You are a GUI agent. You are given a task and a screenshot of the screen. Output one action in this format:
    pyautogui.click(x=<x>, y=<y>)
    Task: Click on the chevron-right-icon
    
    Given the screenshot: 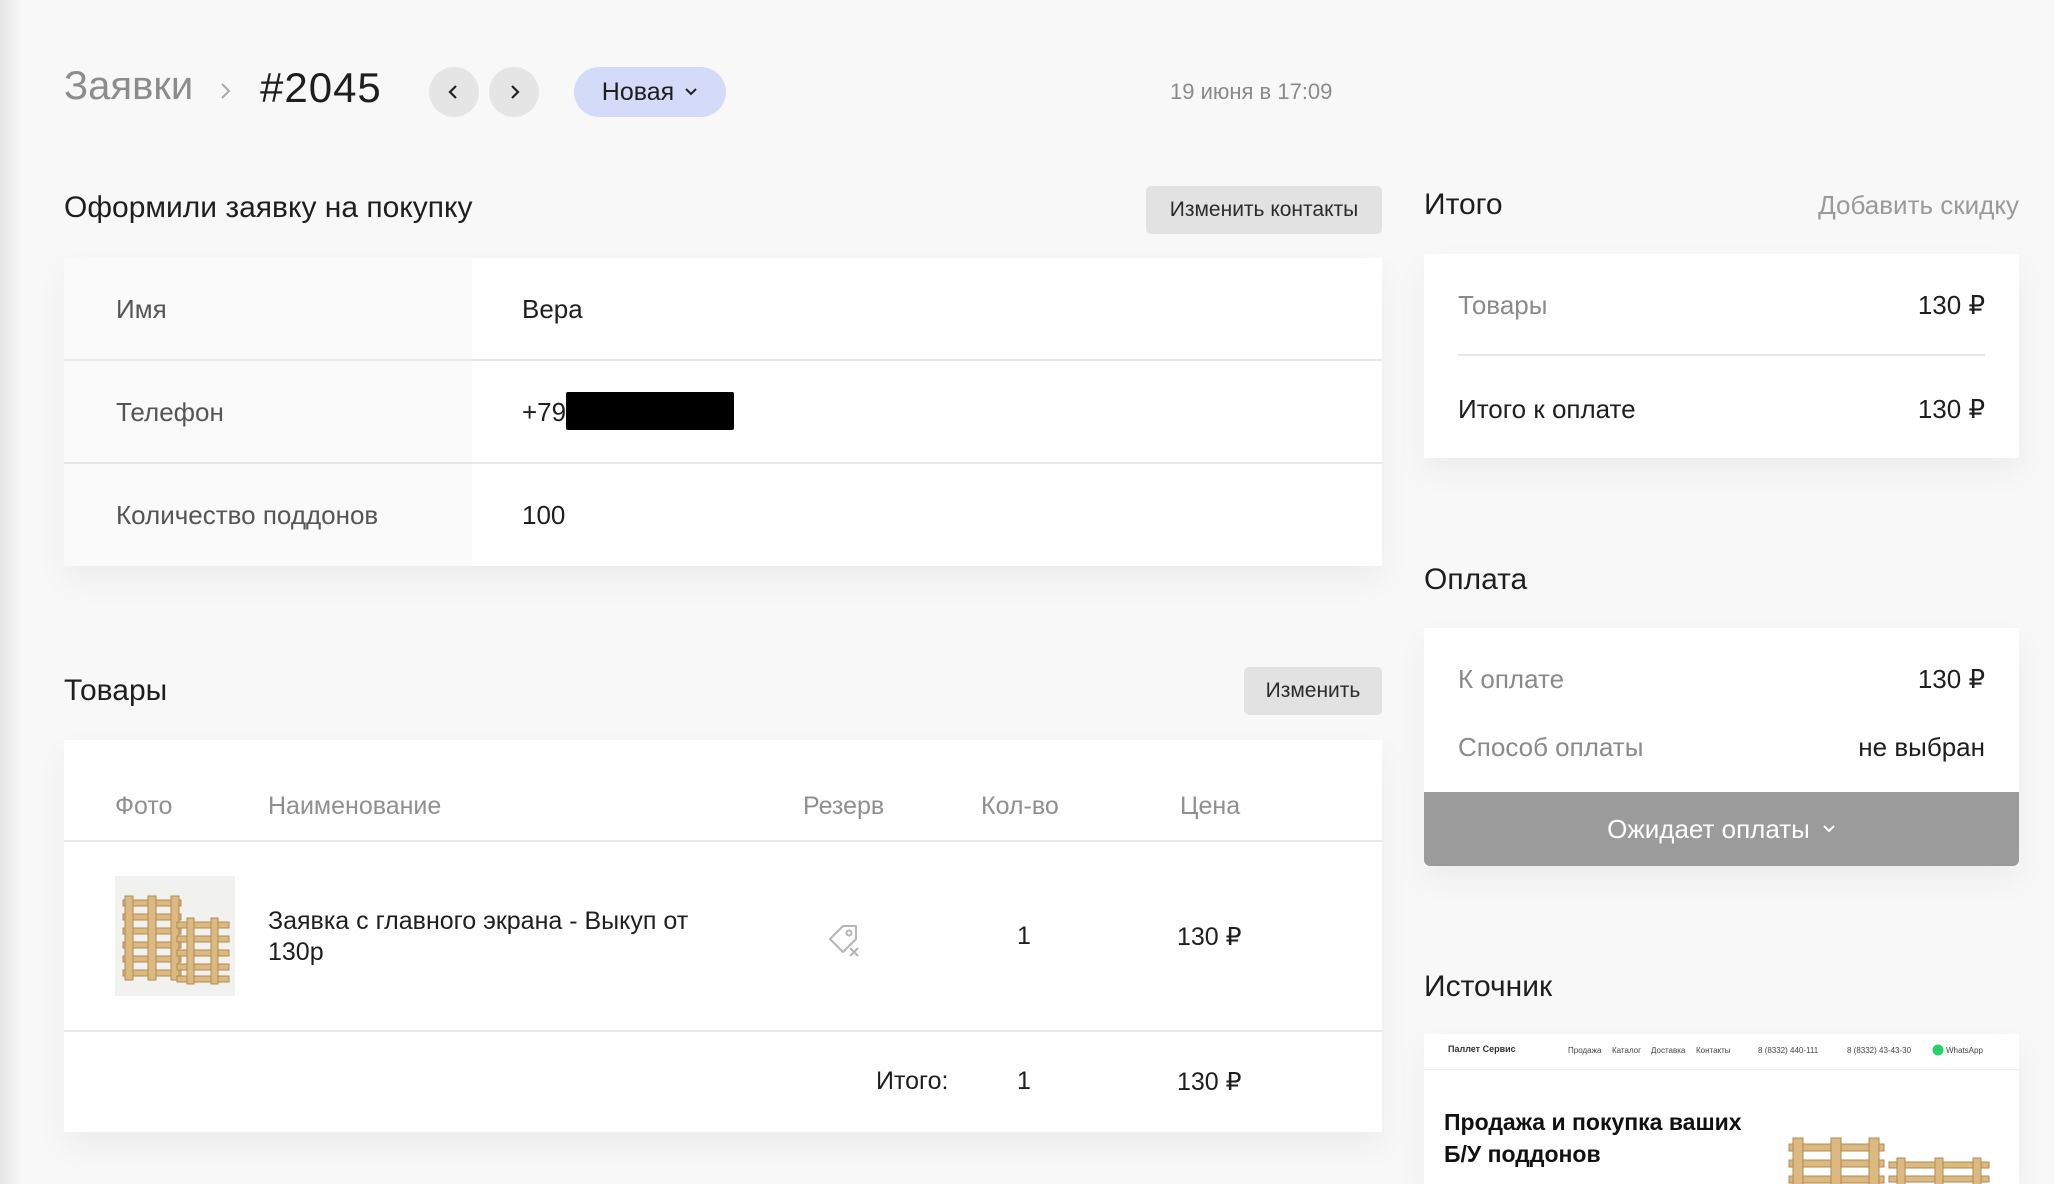 What is the action you would take?
    pyautogui.click(x=515, y=92)
    